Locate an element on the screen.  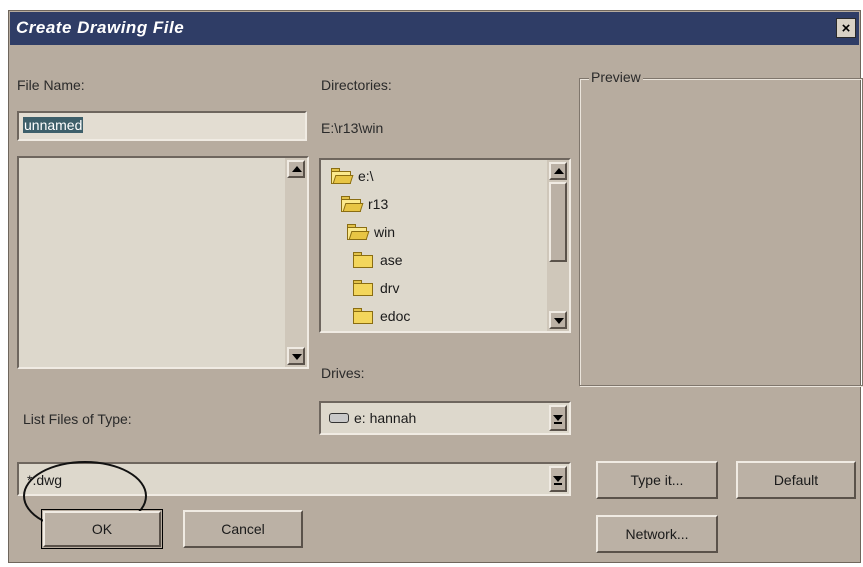
directory-item: win is located at coordinates (371, 232).